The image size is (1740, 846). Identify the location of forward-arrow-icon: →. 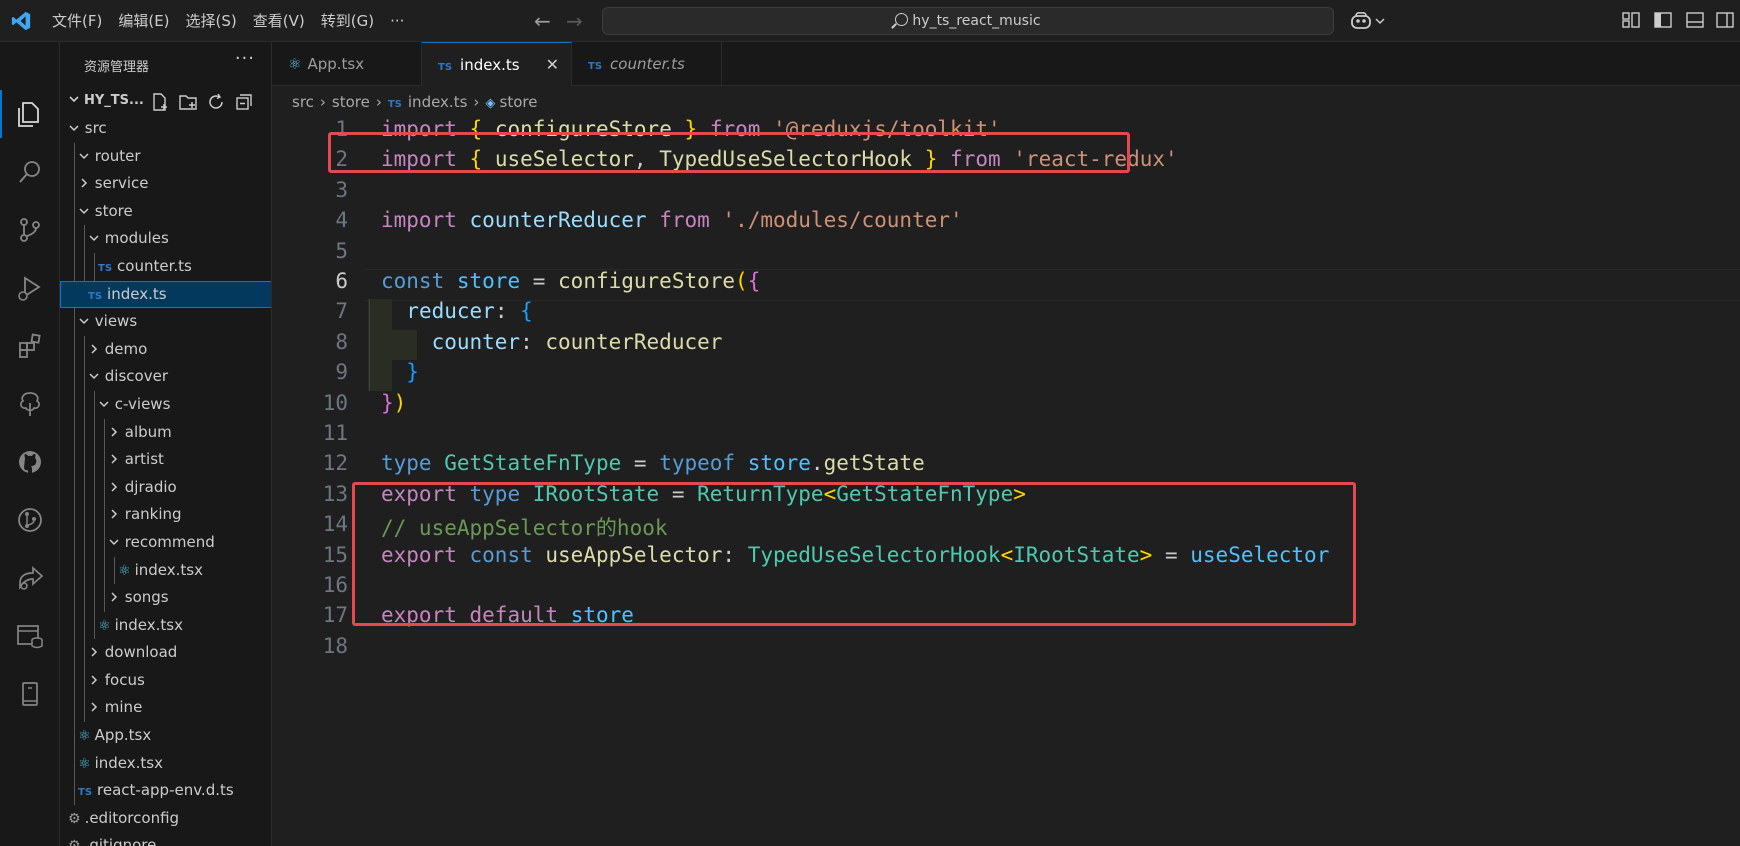
(574, 21).